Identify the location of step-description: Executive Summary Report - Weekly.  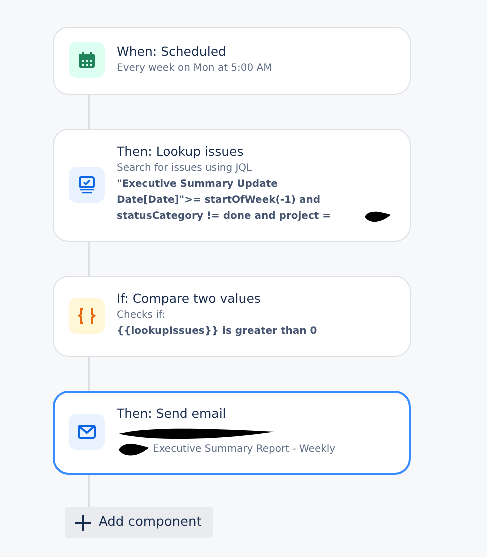
(244, 450).